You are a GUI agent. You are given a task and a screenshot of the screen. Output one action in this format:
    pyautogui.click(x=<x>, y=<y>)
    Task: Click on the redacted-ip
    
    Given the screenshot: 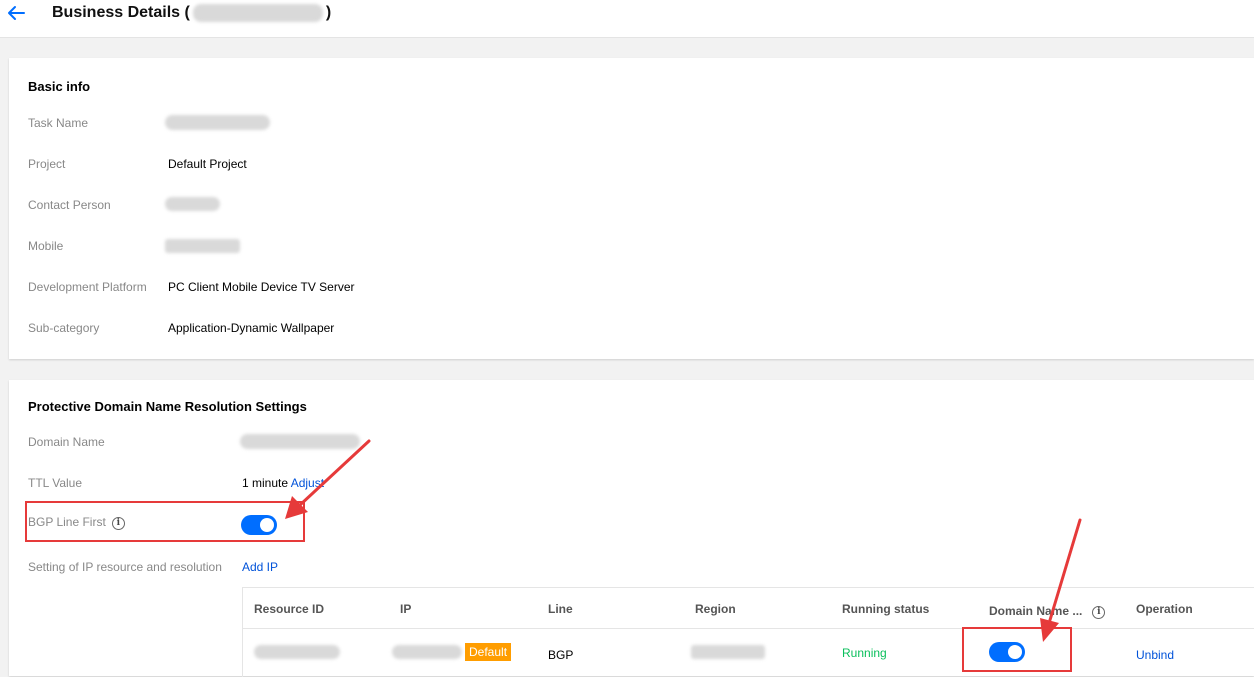 What is the action you would take?
    pyautogui.click(x=427, y=652)
    